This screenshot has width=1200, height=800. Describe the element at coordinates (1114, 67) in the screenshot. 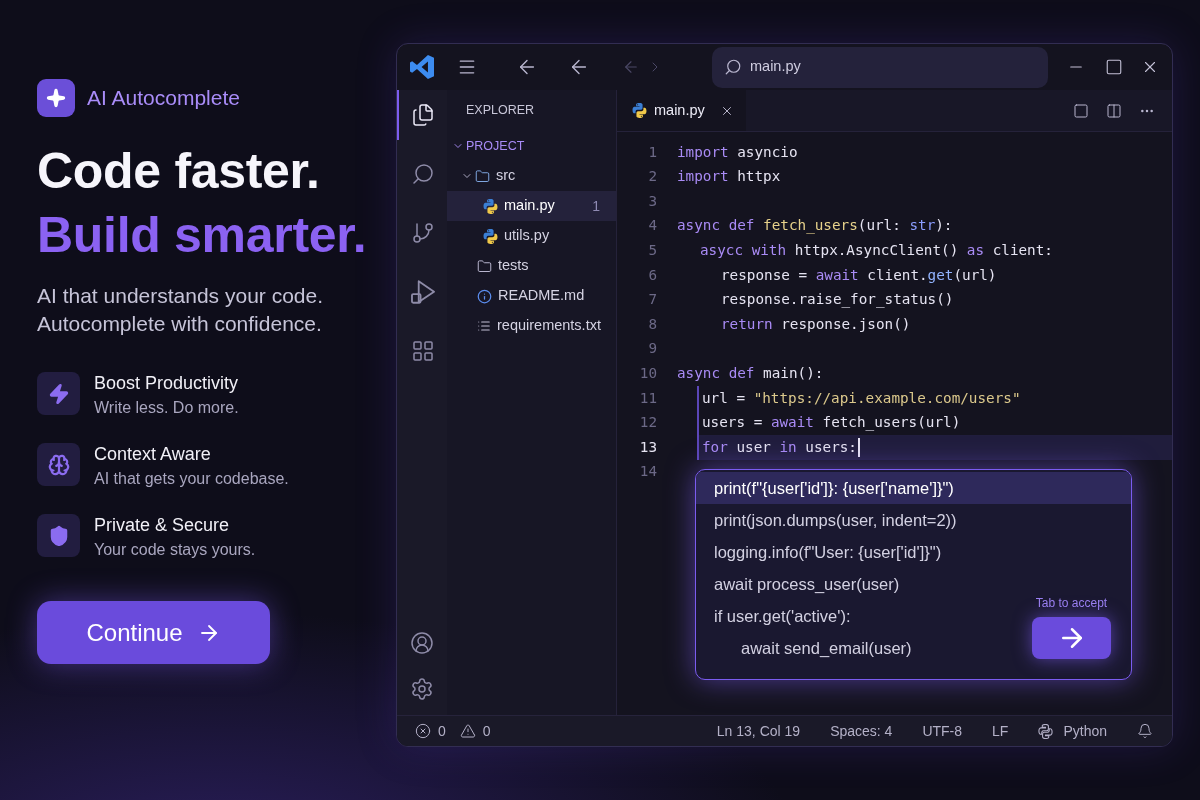

I see `maximize-icon` at that location.